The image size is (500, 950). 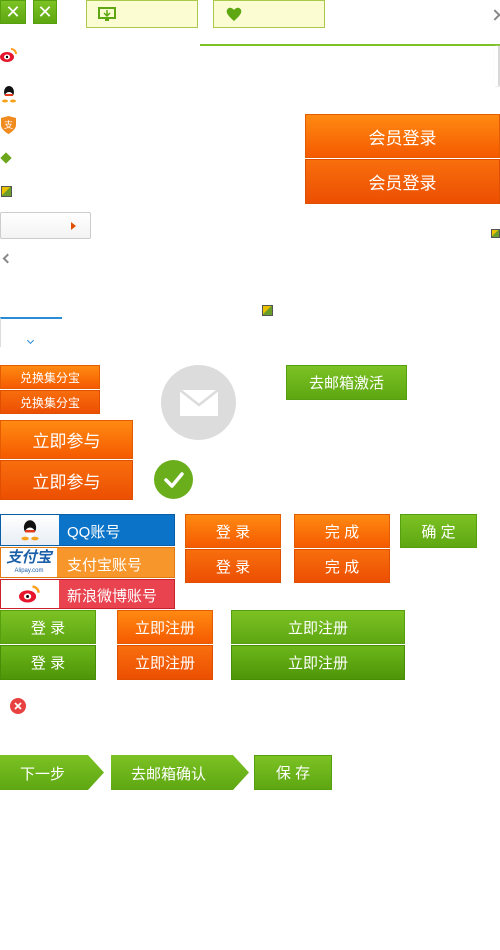 What do you see at coordinates (350, 45) in the screenshot?
I see `green-divider` at bounding box center [350, 45].